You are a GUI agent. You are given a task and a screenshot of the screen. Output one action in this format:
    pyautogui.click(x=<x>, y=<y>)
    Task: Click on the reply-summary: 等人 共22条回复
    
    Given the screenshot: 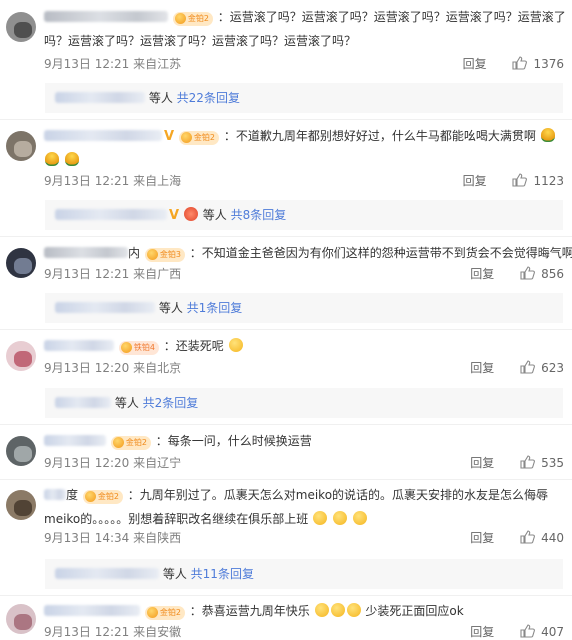 What is the action you would take?
    pyautogui.click(x=304, y=98)
    